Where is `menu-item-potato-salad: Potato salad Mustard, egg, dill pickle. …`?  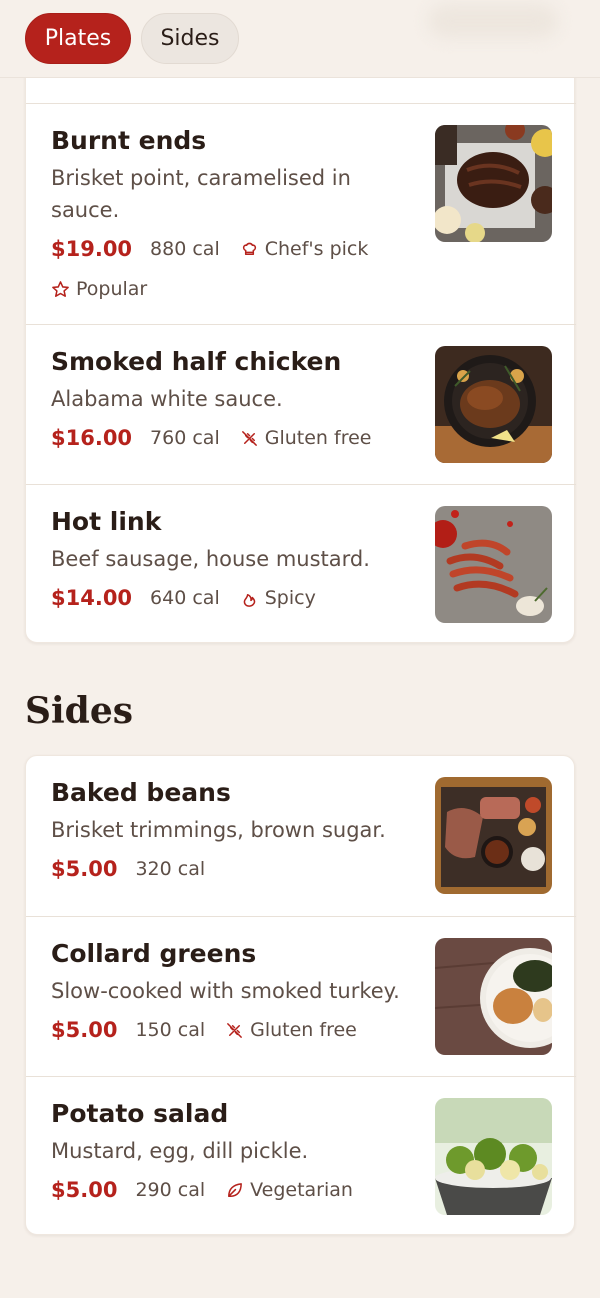
menu-item-potato-salad: Potato salad Mustard, egg, dill pickle. … is located at coordinates (301, 1156).